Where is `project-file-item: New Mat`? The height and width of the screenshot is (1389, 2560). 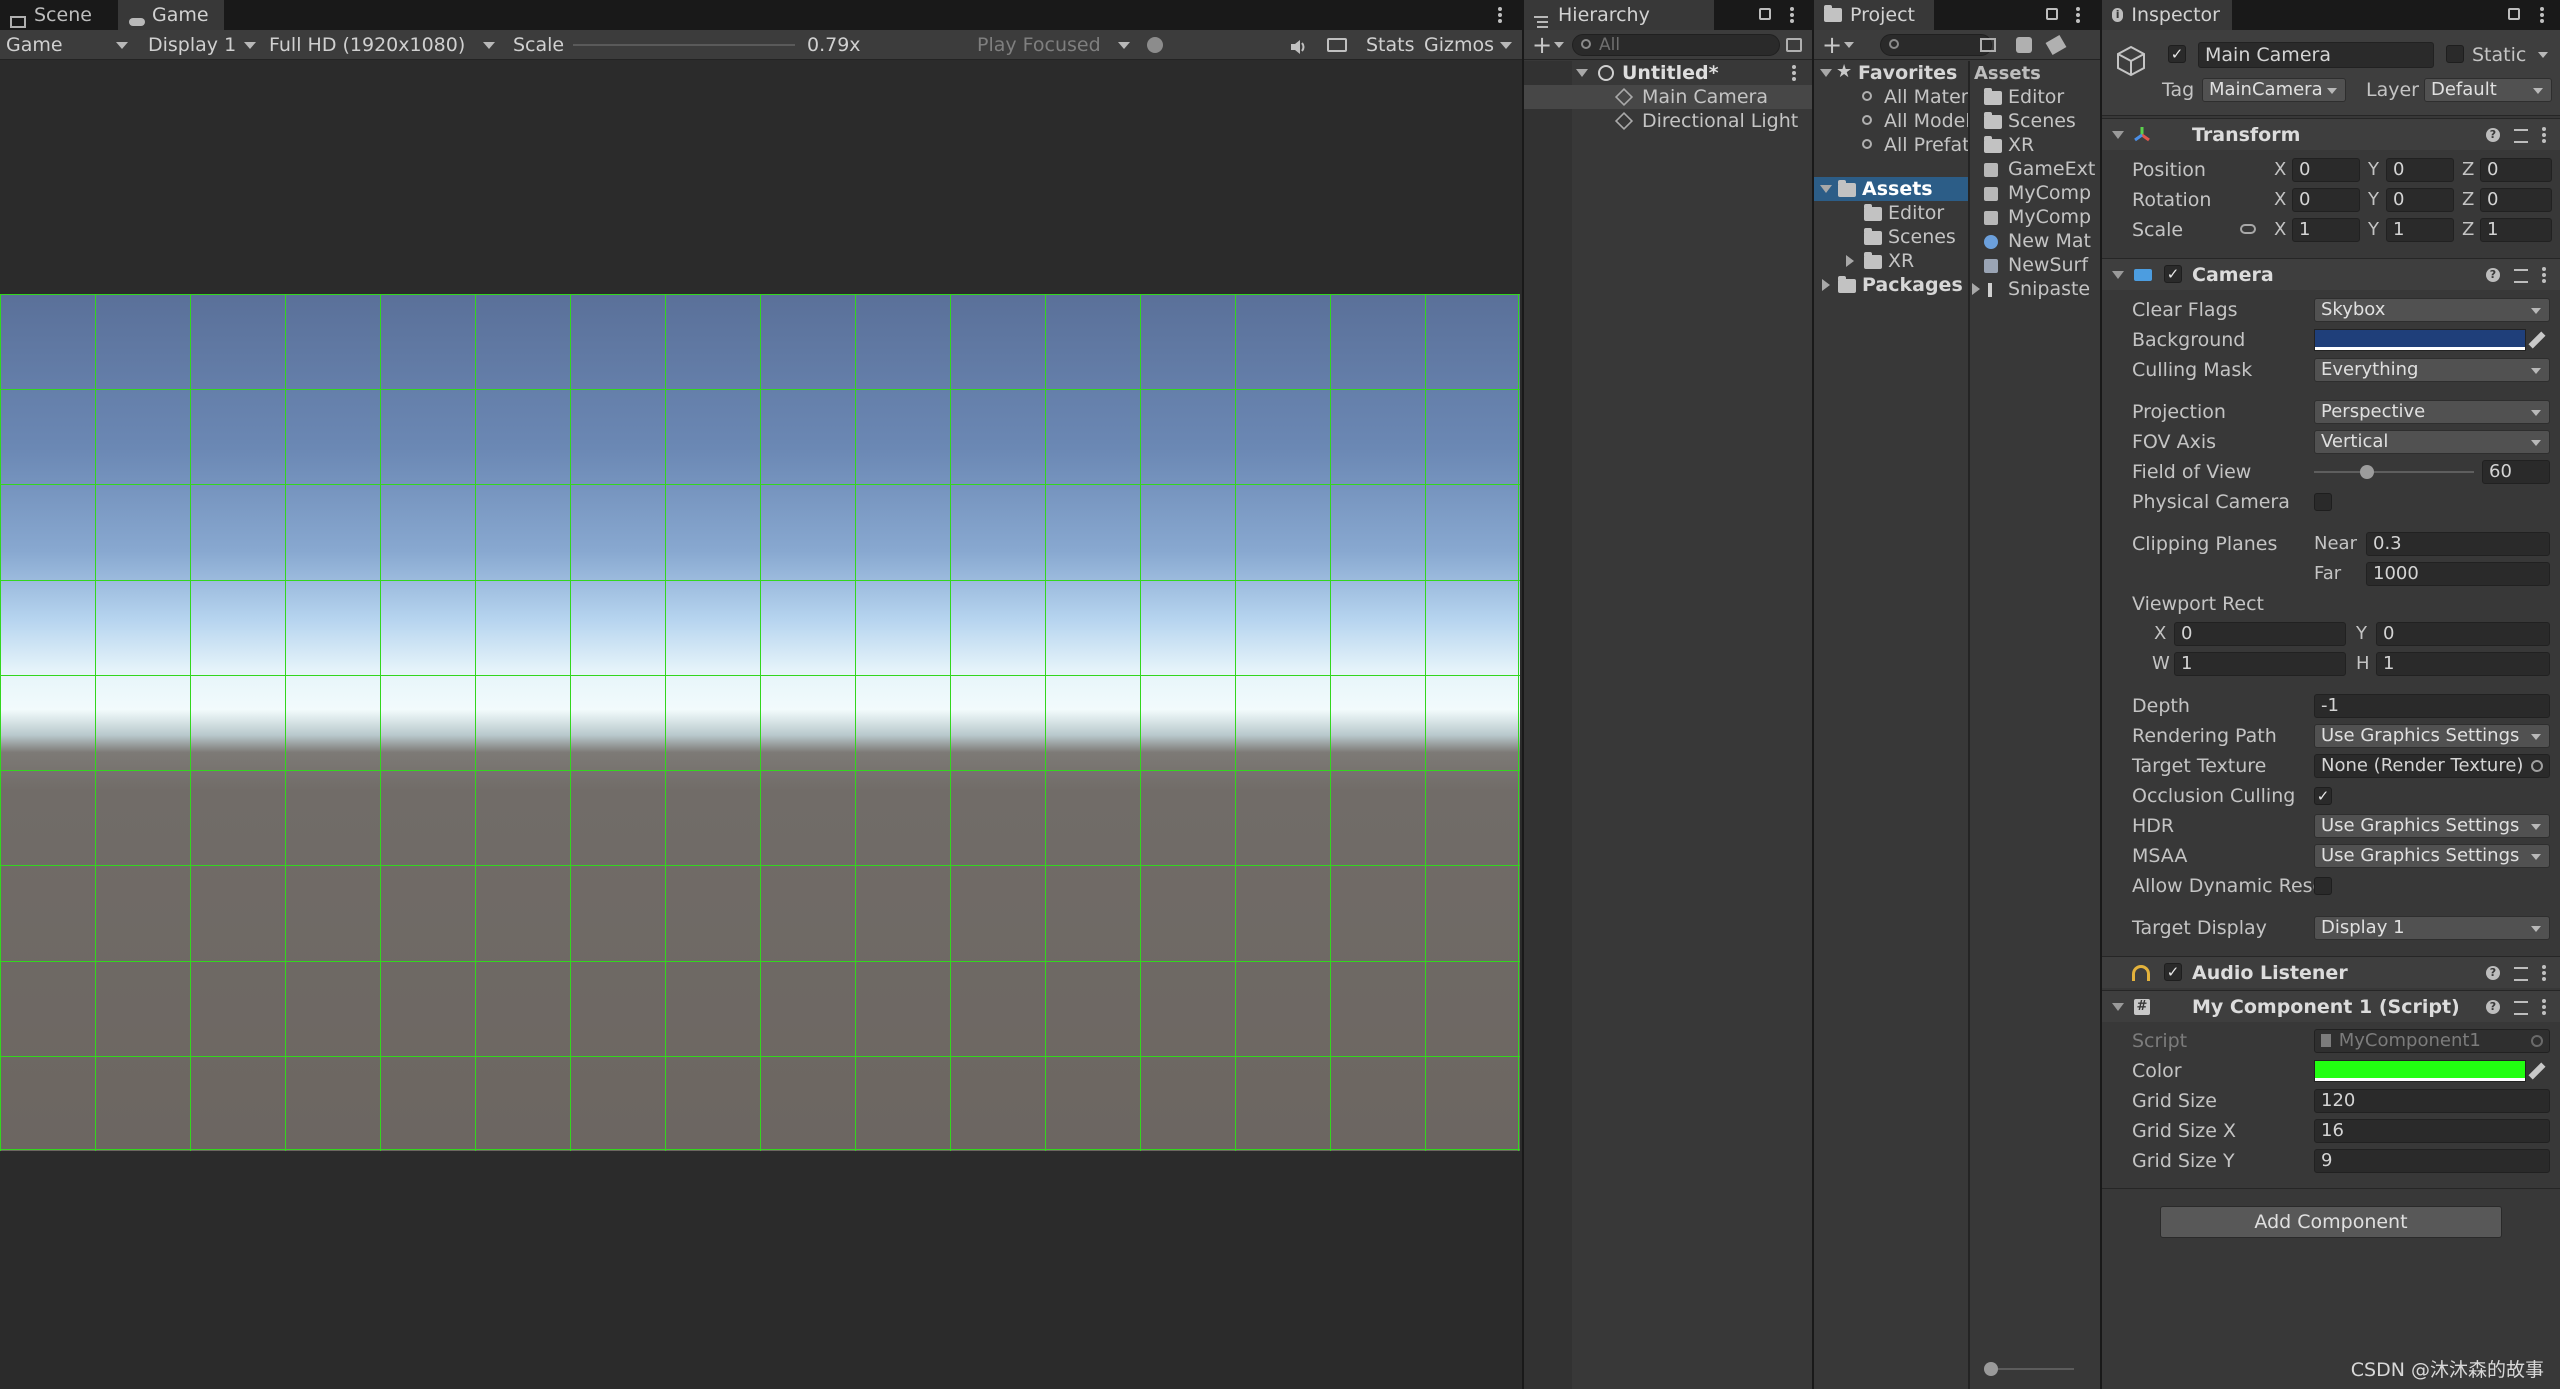 project-file-item: New Mat is located at coordinates (2035, 241).